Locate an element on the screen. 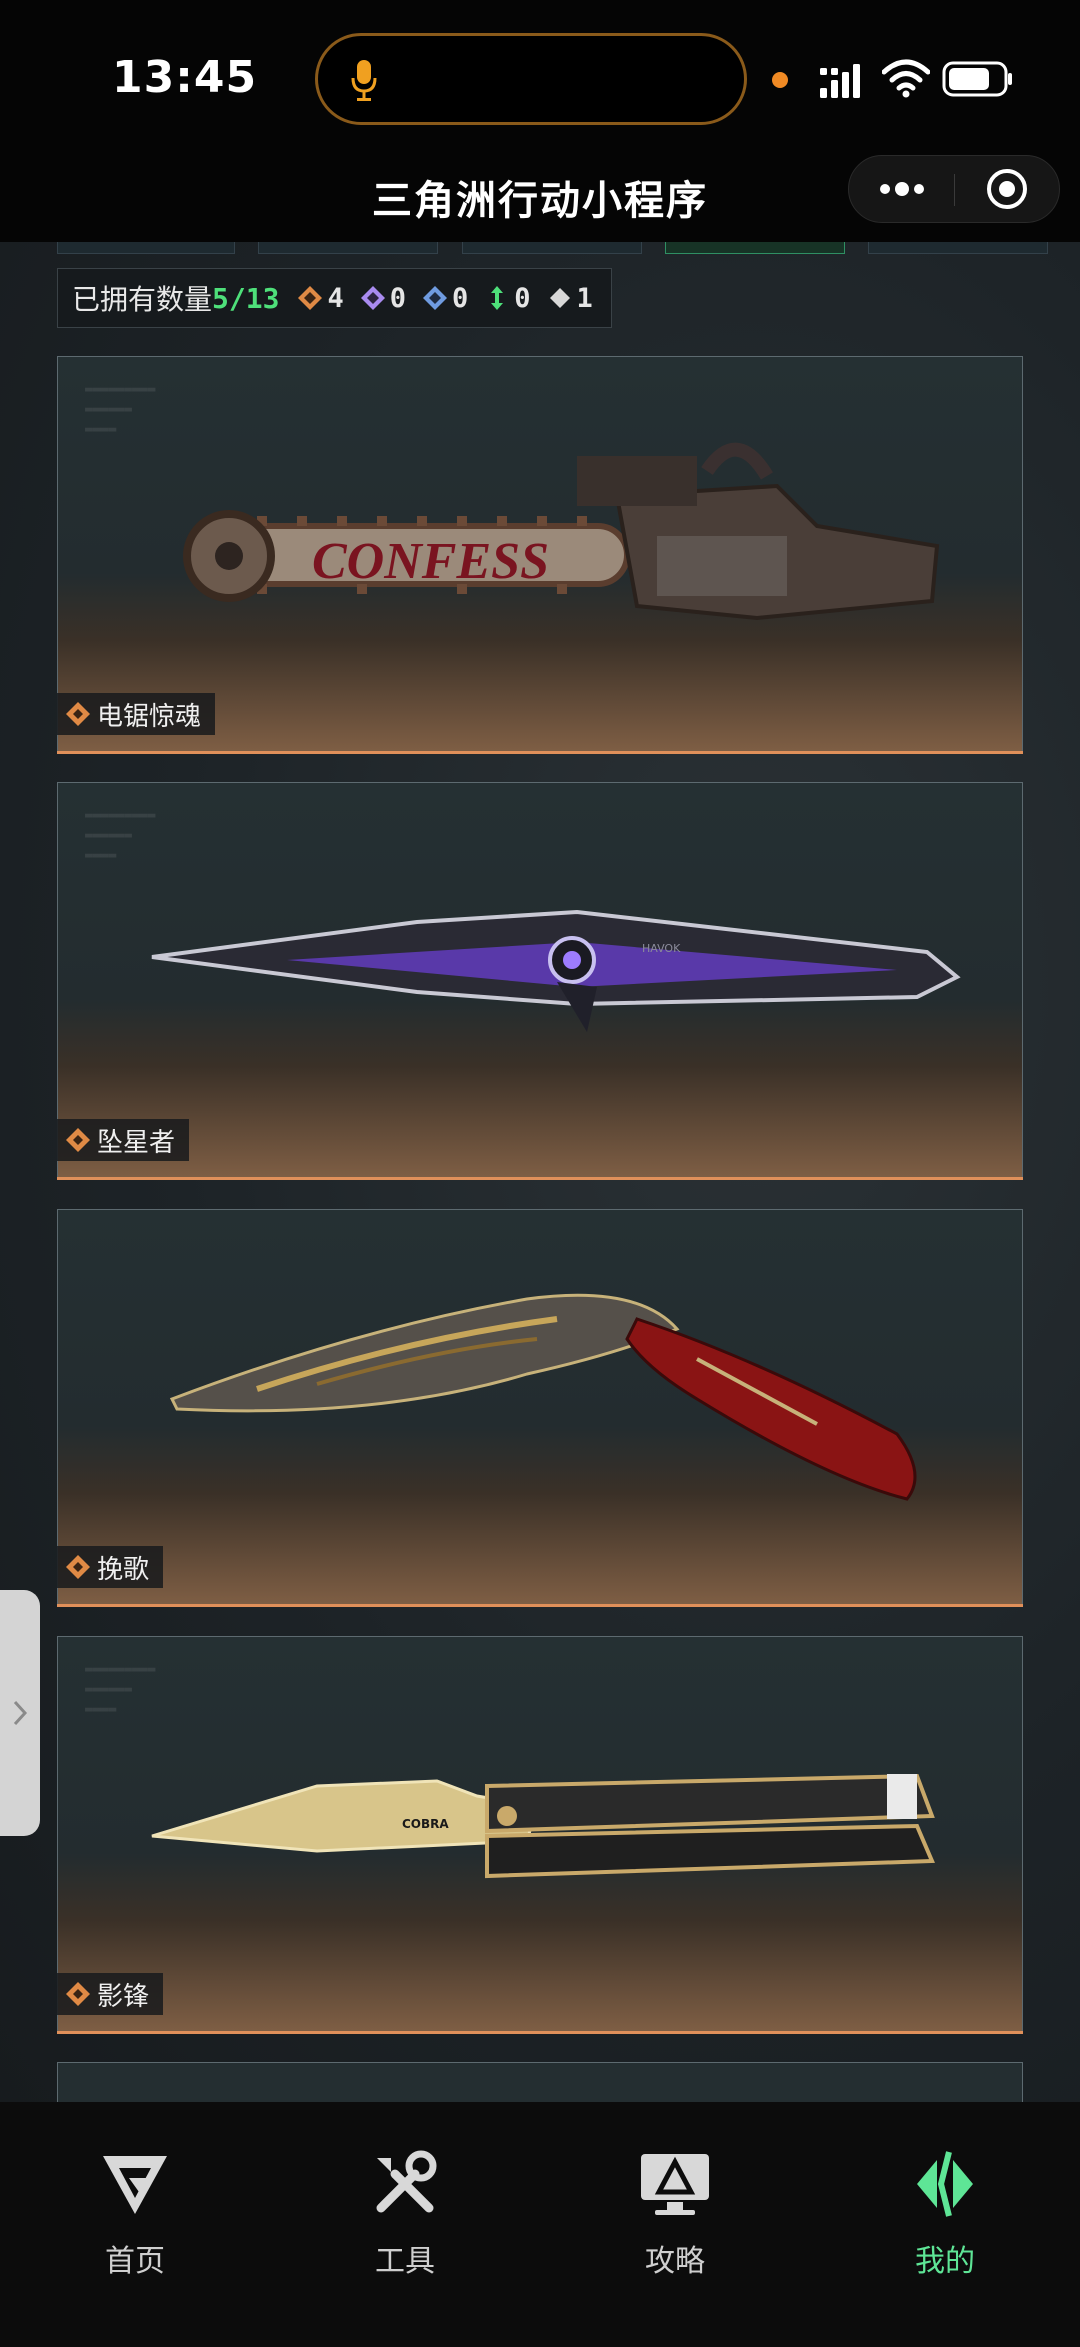  chevron-right-icon is located at coordinates (20, 1713).